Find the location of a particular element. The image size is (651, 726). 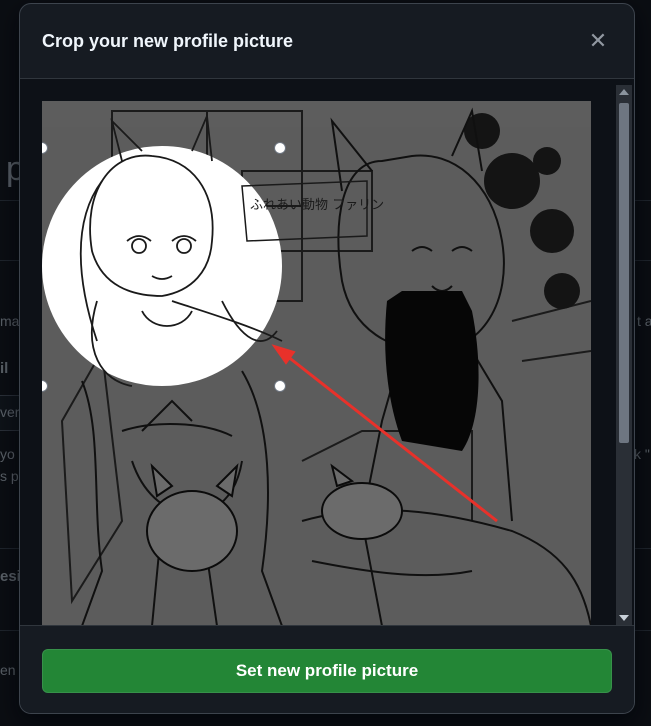

bg-text-fragment: t a is located at coordinates (644, 321).